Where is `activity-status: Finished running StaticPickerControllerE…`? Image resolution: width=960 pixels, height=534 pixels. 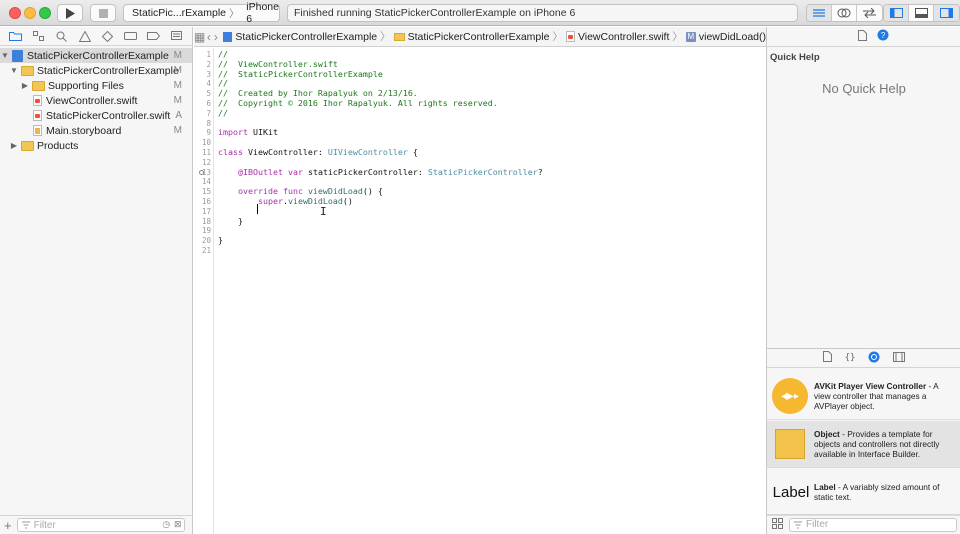
activity-status: Finished running StaticPickerControllerE… is located at coordinates (435, 13).